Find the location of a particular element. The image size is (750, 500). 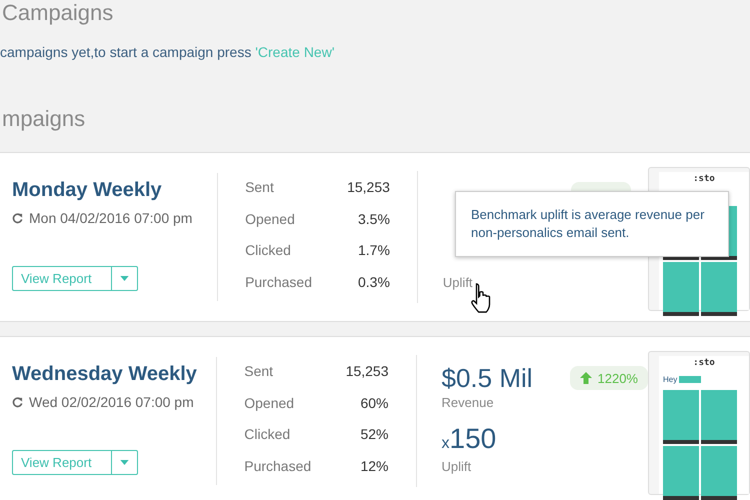

create-new-link: 'Create New' is located at coordinates (294, 52).